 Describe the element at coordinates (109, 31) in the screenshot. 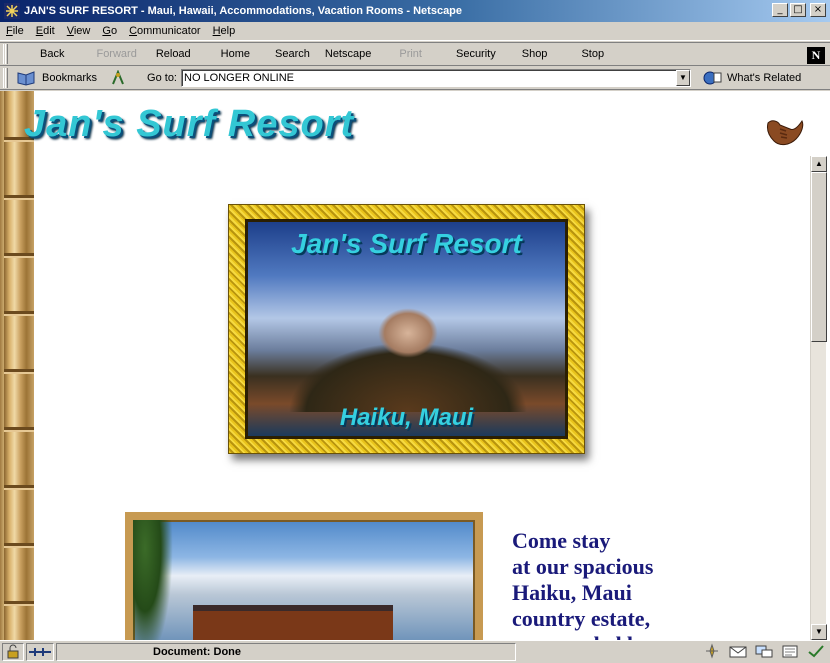

I see `menu-go: Go` at that location.